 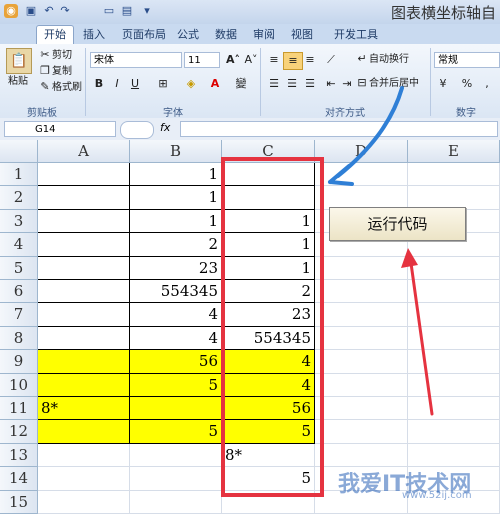 What do you see at coordinates (421, 335) in the screenshot?
I see `red-arrow-line` at bounding box center [421, 335].